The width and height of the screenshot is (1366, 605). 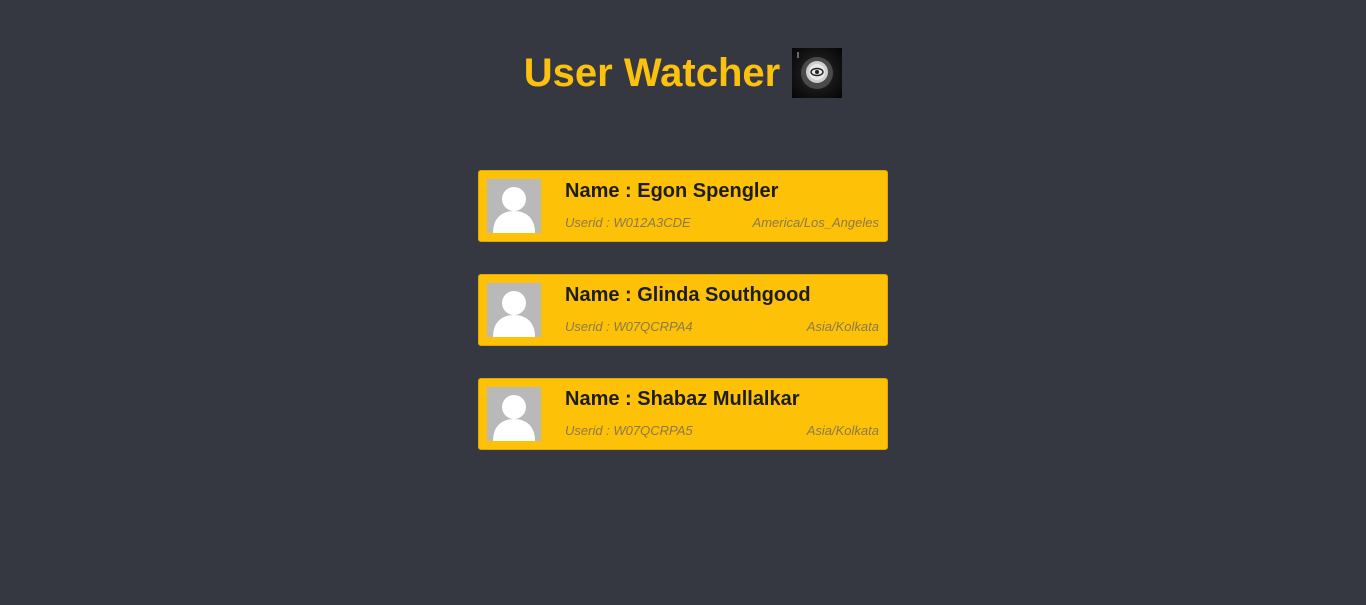 I want to click on user-id: Userid : W07QCRPA4, so click(x=629, y=326).